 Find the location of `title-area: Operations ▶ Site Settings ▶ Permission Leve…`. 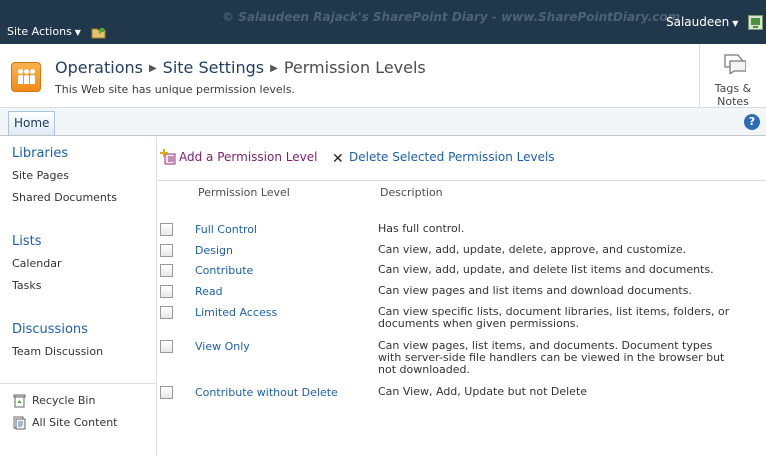

title-area: Operations ▶ Site Settings ▶ Permission Leve… is located at coordinates (383, 76).